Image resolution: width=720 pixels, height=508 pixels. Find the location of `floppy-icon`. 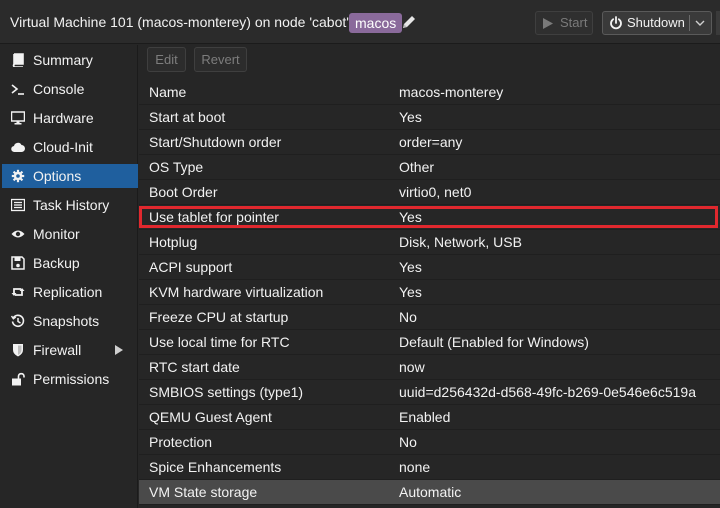

floppy-icon is located at coordinates (18, 263).